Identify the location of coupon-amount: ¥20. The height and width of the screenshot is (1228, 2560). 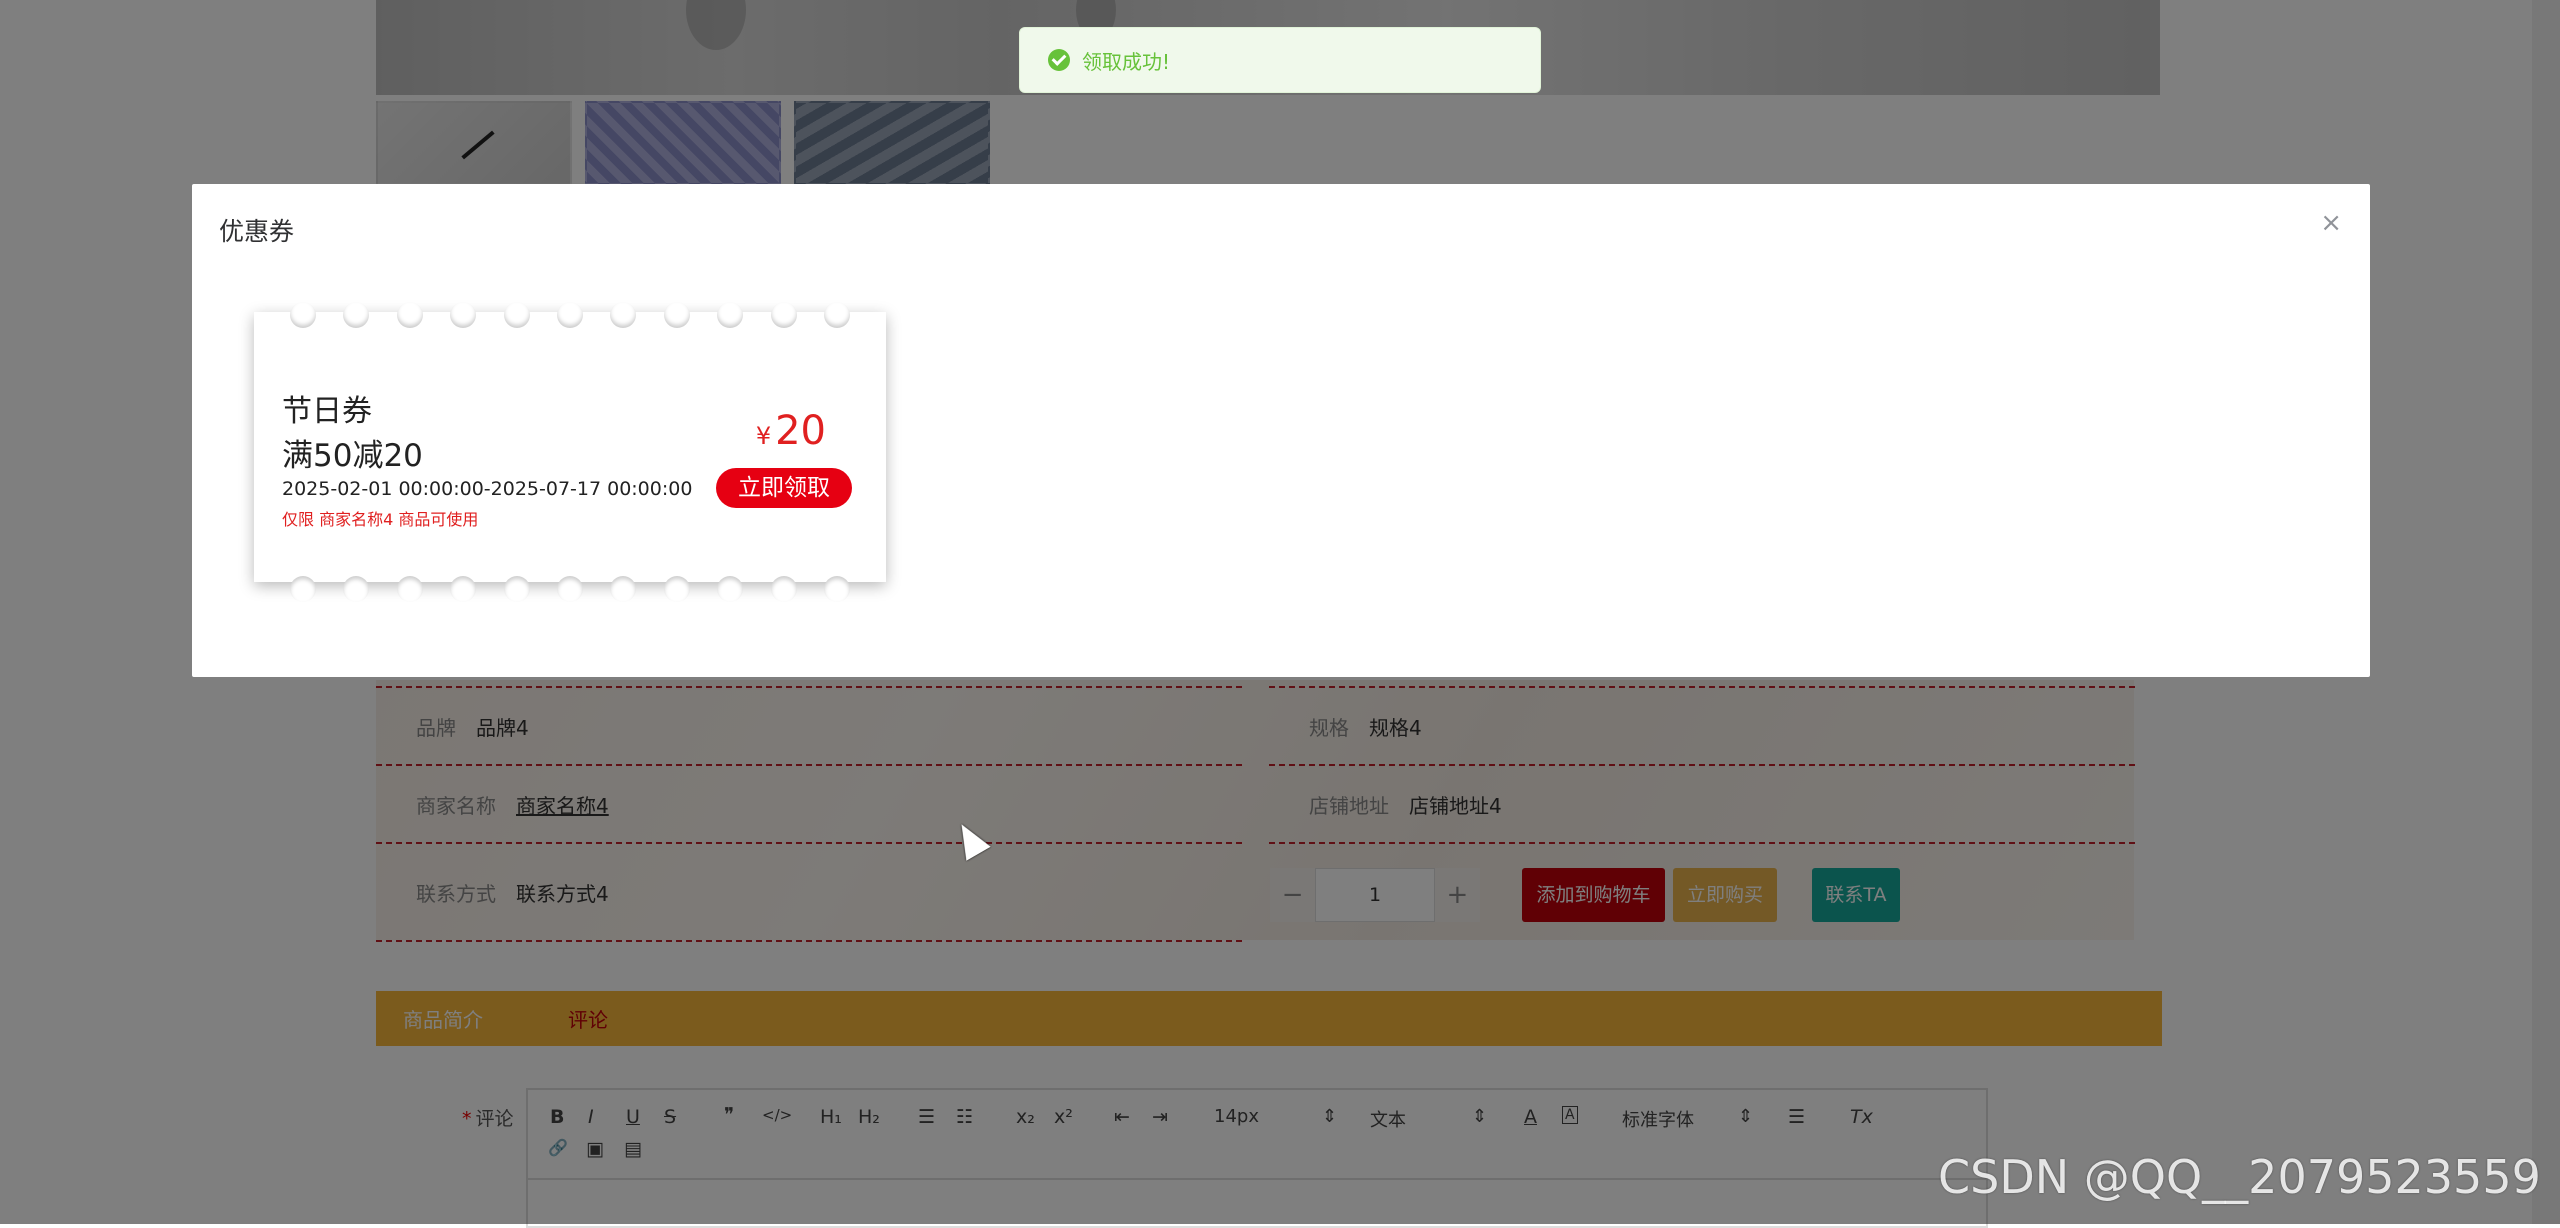
(791, 431).